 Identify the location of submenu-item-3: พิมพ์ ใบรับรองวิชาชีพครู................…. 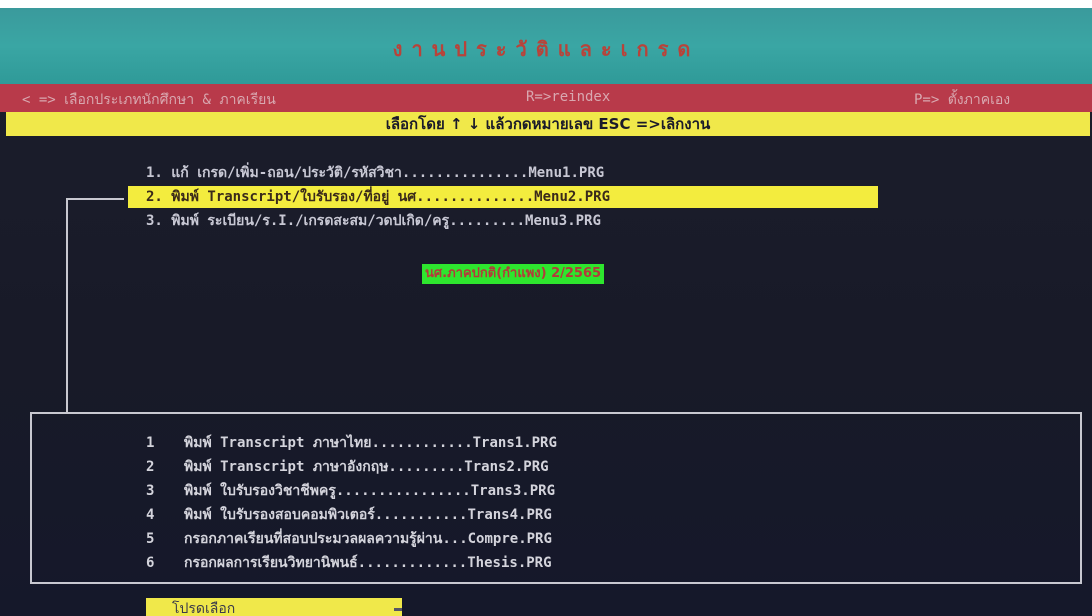
(369, 491).